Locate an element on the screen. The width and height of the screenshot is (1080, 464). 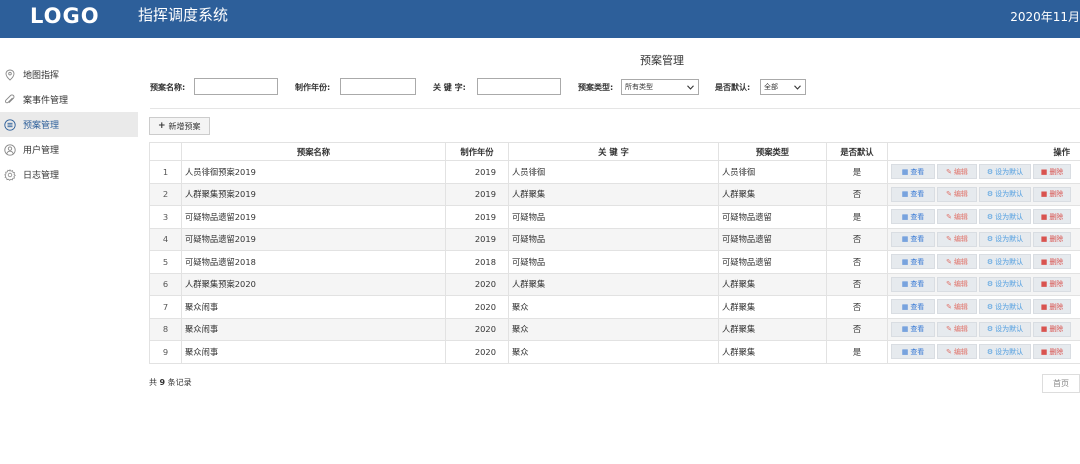
table-row: 3 可疑物品遗留2019 2019 可疑物品 可疑物品遗留是 ▦ 查看 ✎ 编辑 ⚙ 设为默认 ■ 删除 is located at coordinates (614, 217).